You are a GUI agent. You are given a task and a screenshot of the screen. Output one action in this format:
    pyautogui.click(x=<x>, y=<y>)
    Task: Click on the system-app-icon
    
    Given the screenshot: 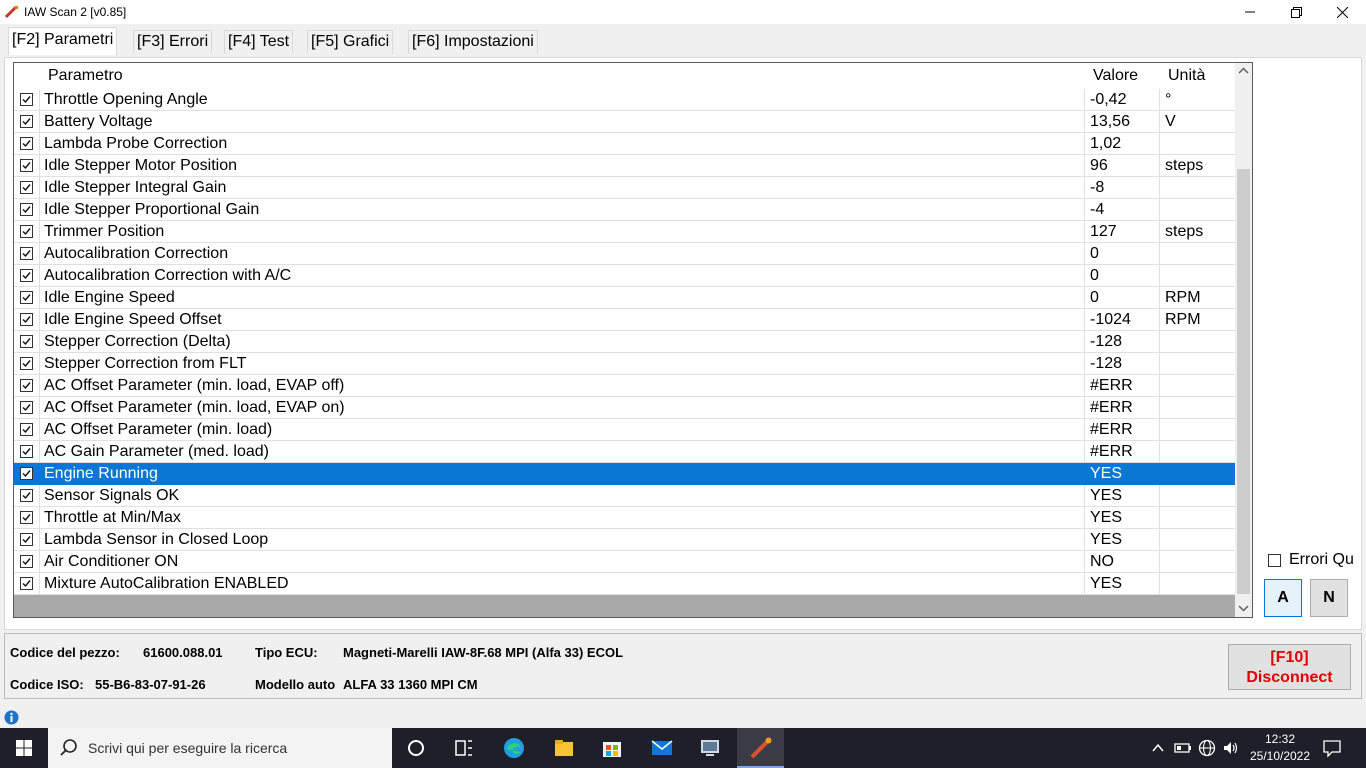 What is the action you would take?
    pyautogui.click(x=710, y=748)
    